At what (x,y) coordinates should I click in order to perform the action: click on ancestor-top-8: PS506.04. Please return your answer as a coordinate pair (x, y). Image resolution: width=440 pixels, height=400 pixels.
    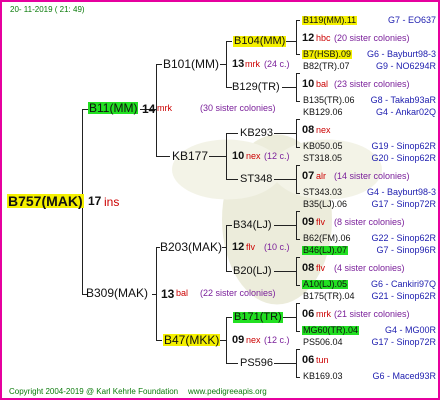
    Looking at the image, I should click on (323, 342).